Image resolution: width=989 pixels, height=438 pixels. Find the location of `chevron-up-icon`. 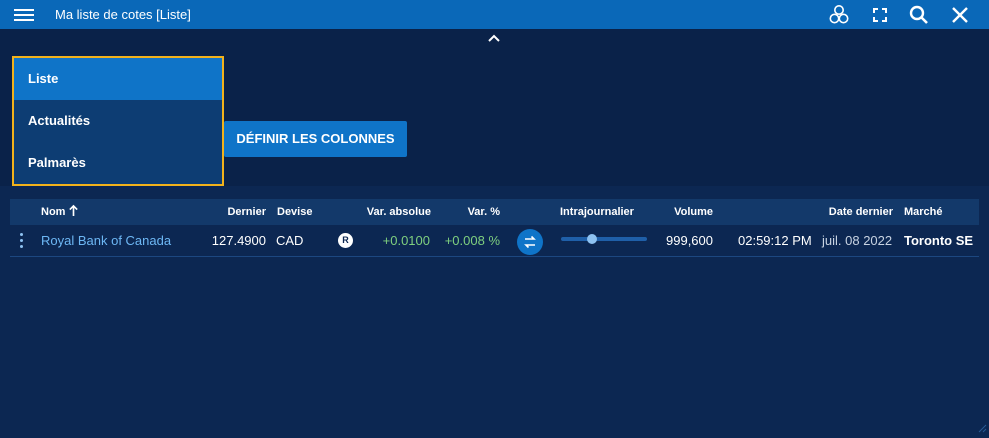

chevron-up-icon is located at coordinates (494, 37).